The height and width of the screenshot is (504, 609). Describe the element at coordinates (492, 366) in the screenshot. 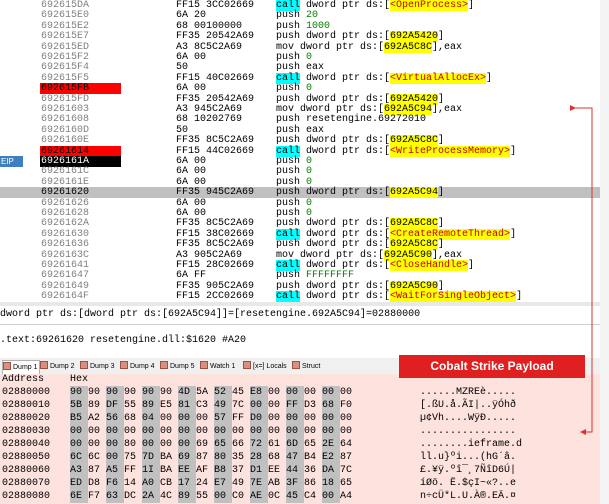

I see `payload-annotation: Cobalt Strike Payload` at that location.